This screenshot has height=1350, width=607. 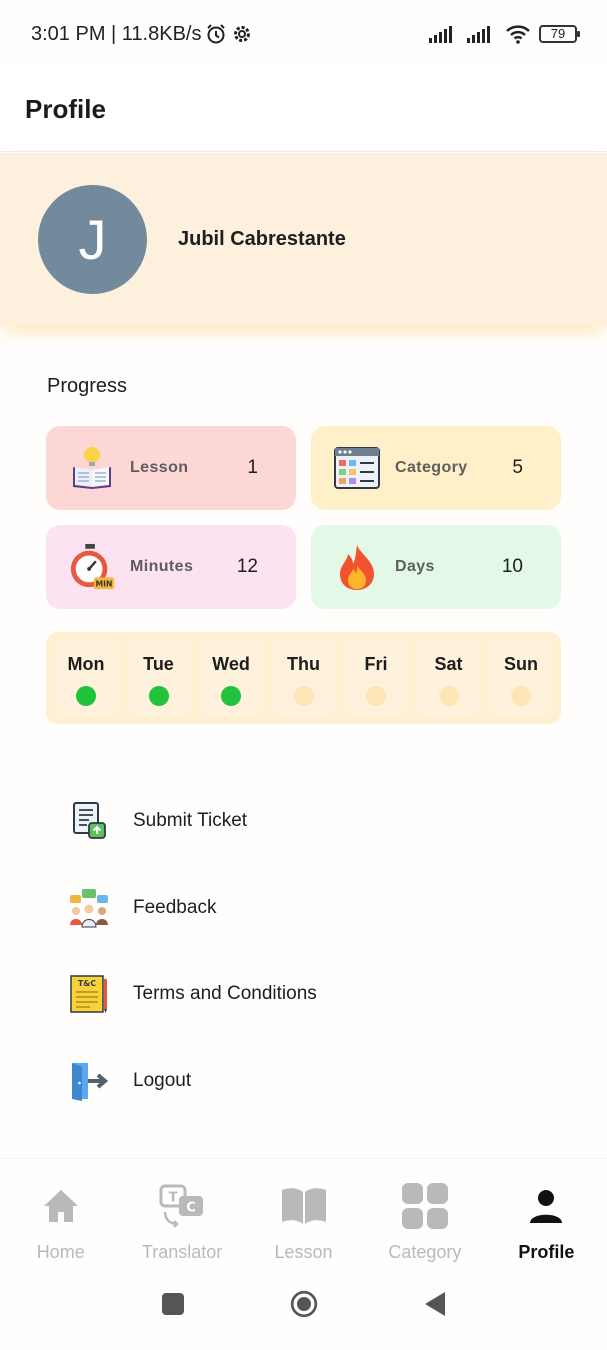 What do you see at coordinates (303, 110) in the screenshot?
I see `app-bar: Profile` at bounding box center [303, 110].